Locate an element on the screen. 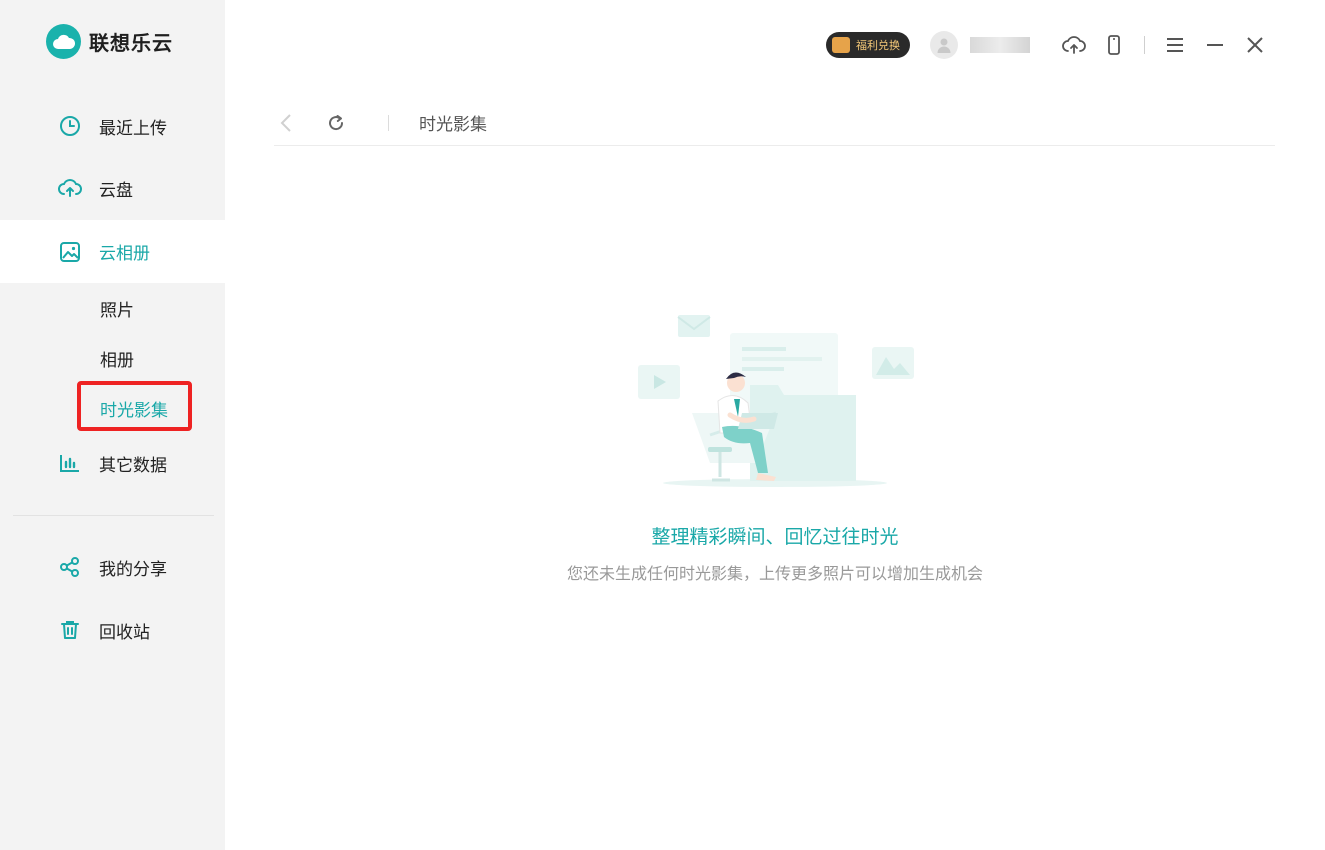 Image resolution: width=1325 pixels, height=850 pixels. sidebar-item-label: 回收站 is located at coordinates (124, 632).